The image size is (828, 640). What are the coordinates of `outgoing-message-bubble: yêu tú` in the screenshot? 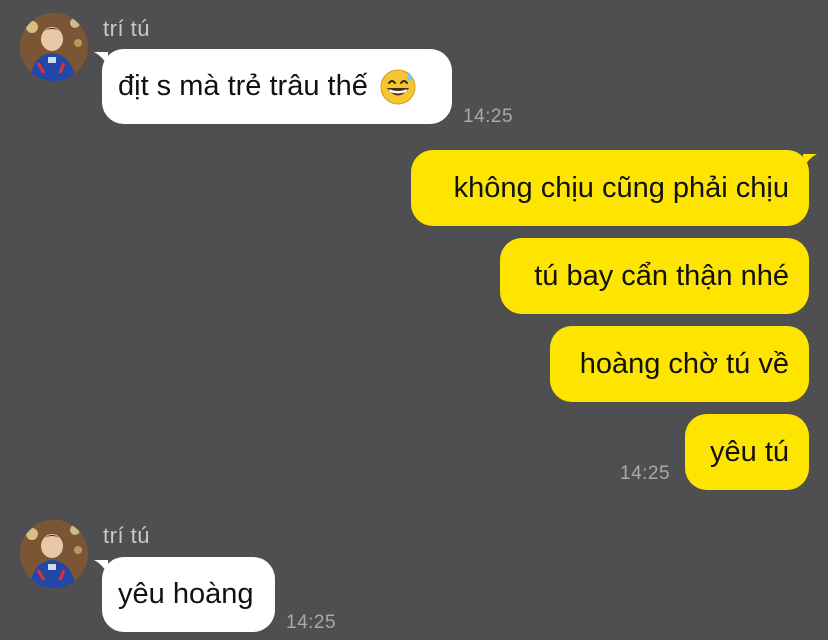 It's located at (747, 452).